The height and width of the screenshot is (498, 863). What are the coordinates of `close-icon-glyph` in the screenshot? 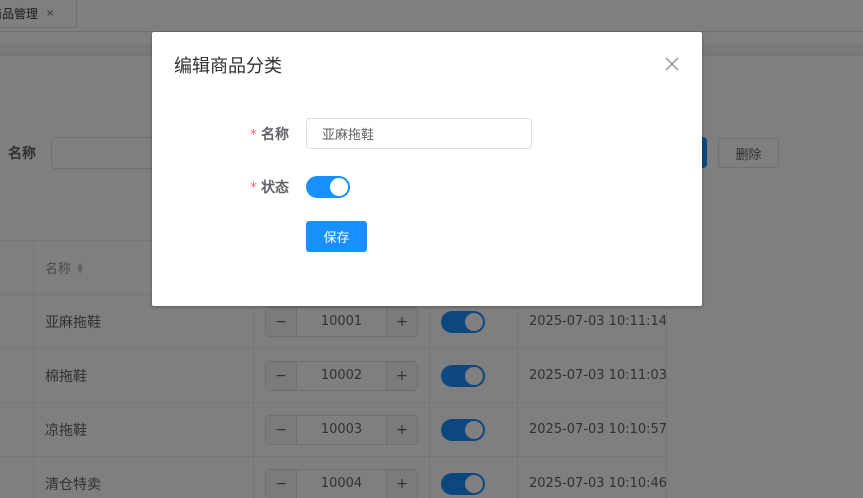 It's located at (672, 64).